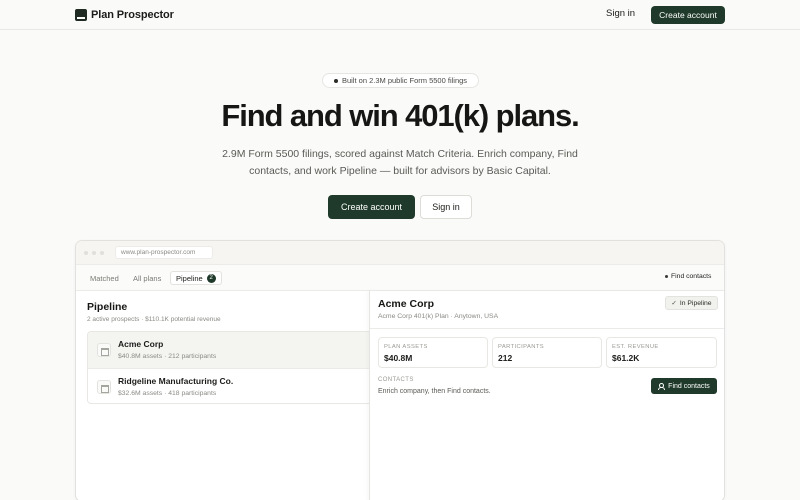 The height and width of the screenshot is (500, 800). What do you see at coordinates (691, 276) in the screenshot?
I see `find-contacts-link-label: Find contacts` at bounding box center [691, 276].